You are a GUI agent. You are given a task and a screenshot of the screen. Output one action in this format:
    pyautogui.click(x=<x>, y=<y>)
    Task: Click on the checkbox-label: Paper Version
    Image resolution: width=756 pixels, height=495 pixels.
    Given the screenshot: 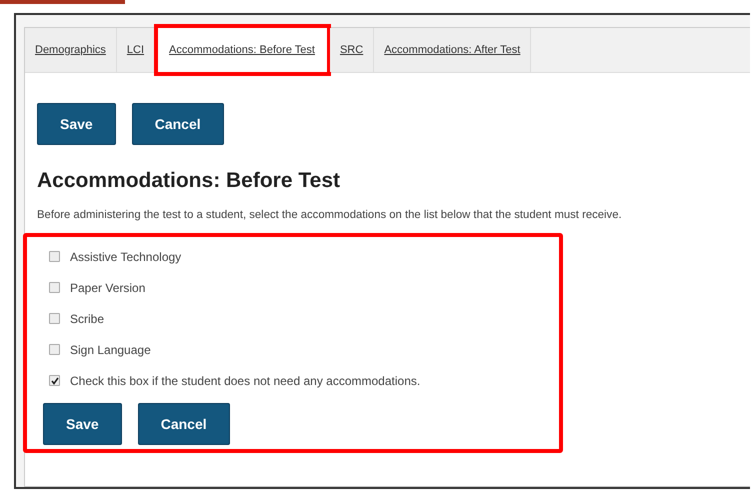 What is the action you would take?
    pyautogui.click(x=108, y=287)
    